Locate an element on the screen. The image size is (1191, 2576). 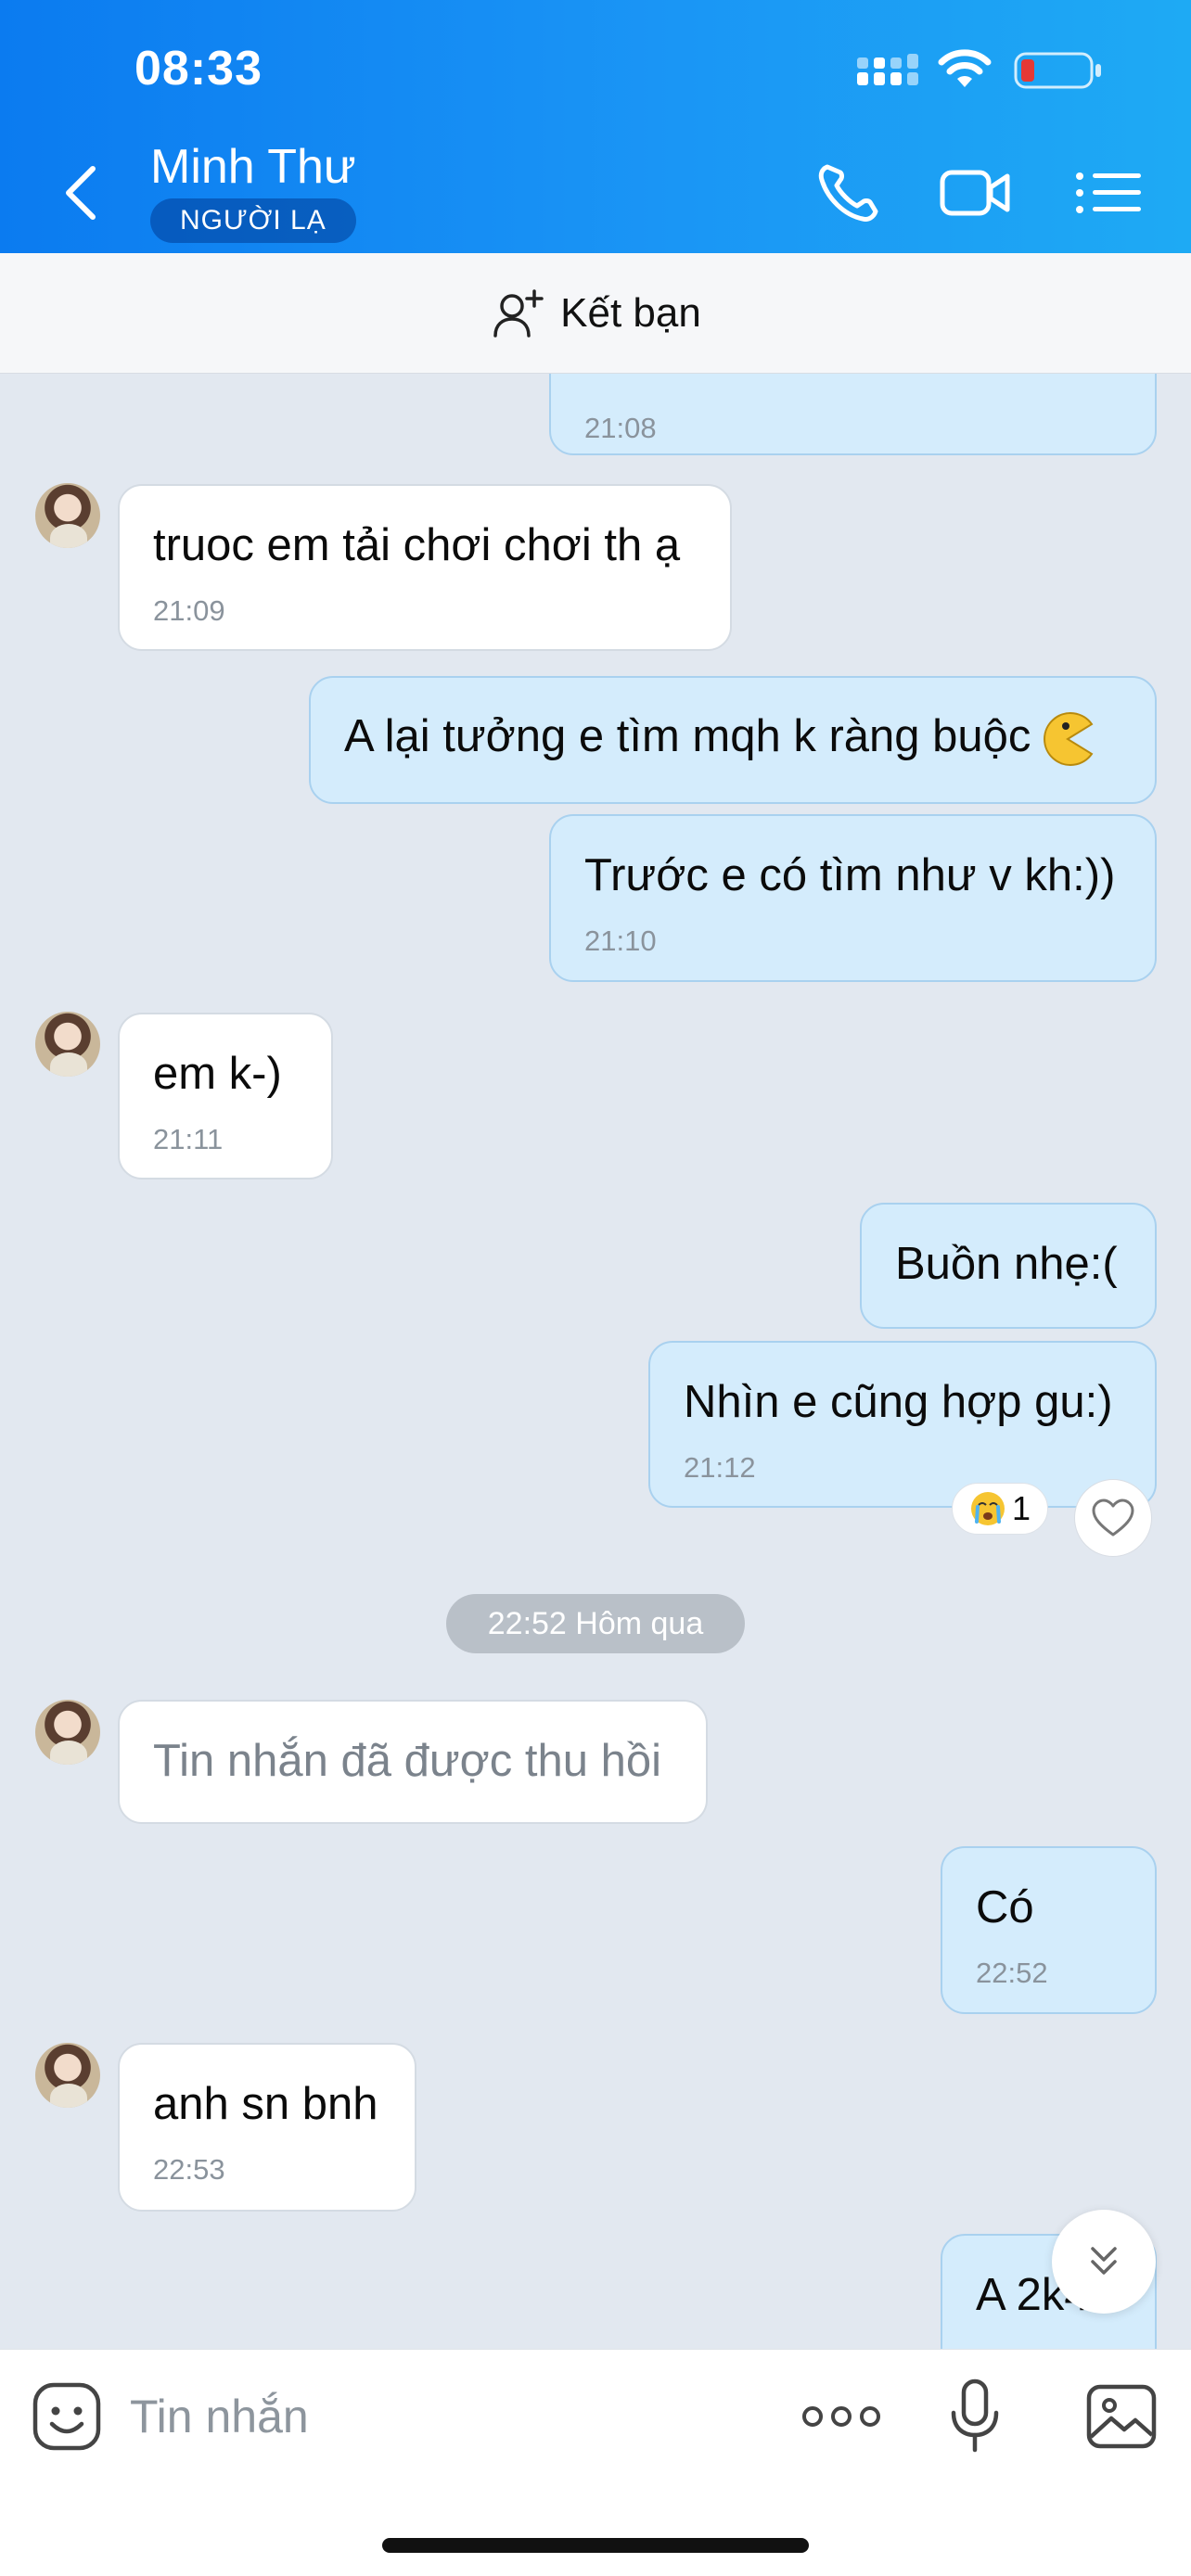
add-friend-button: Kết bạn is located at coordinates (595, 313).